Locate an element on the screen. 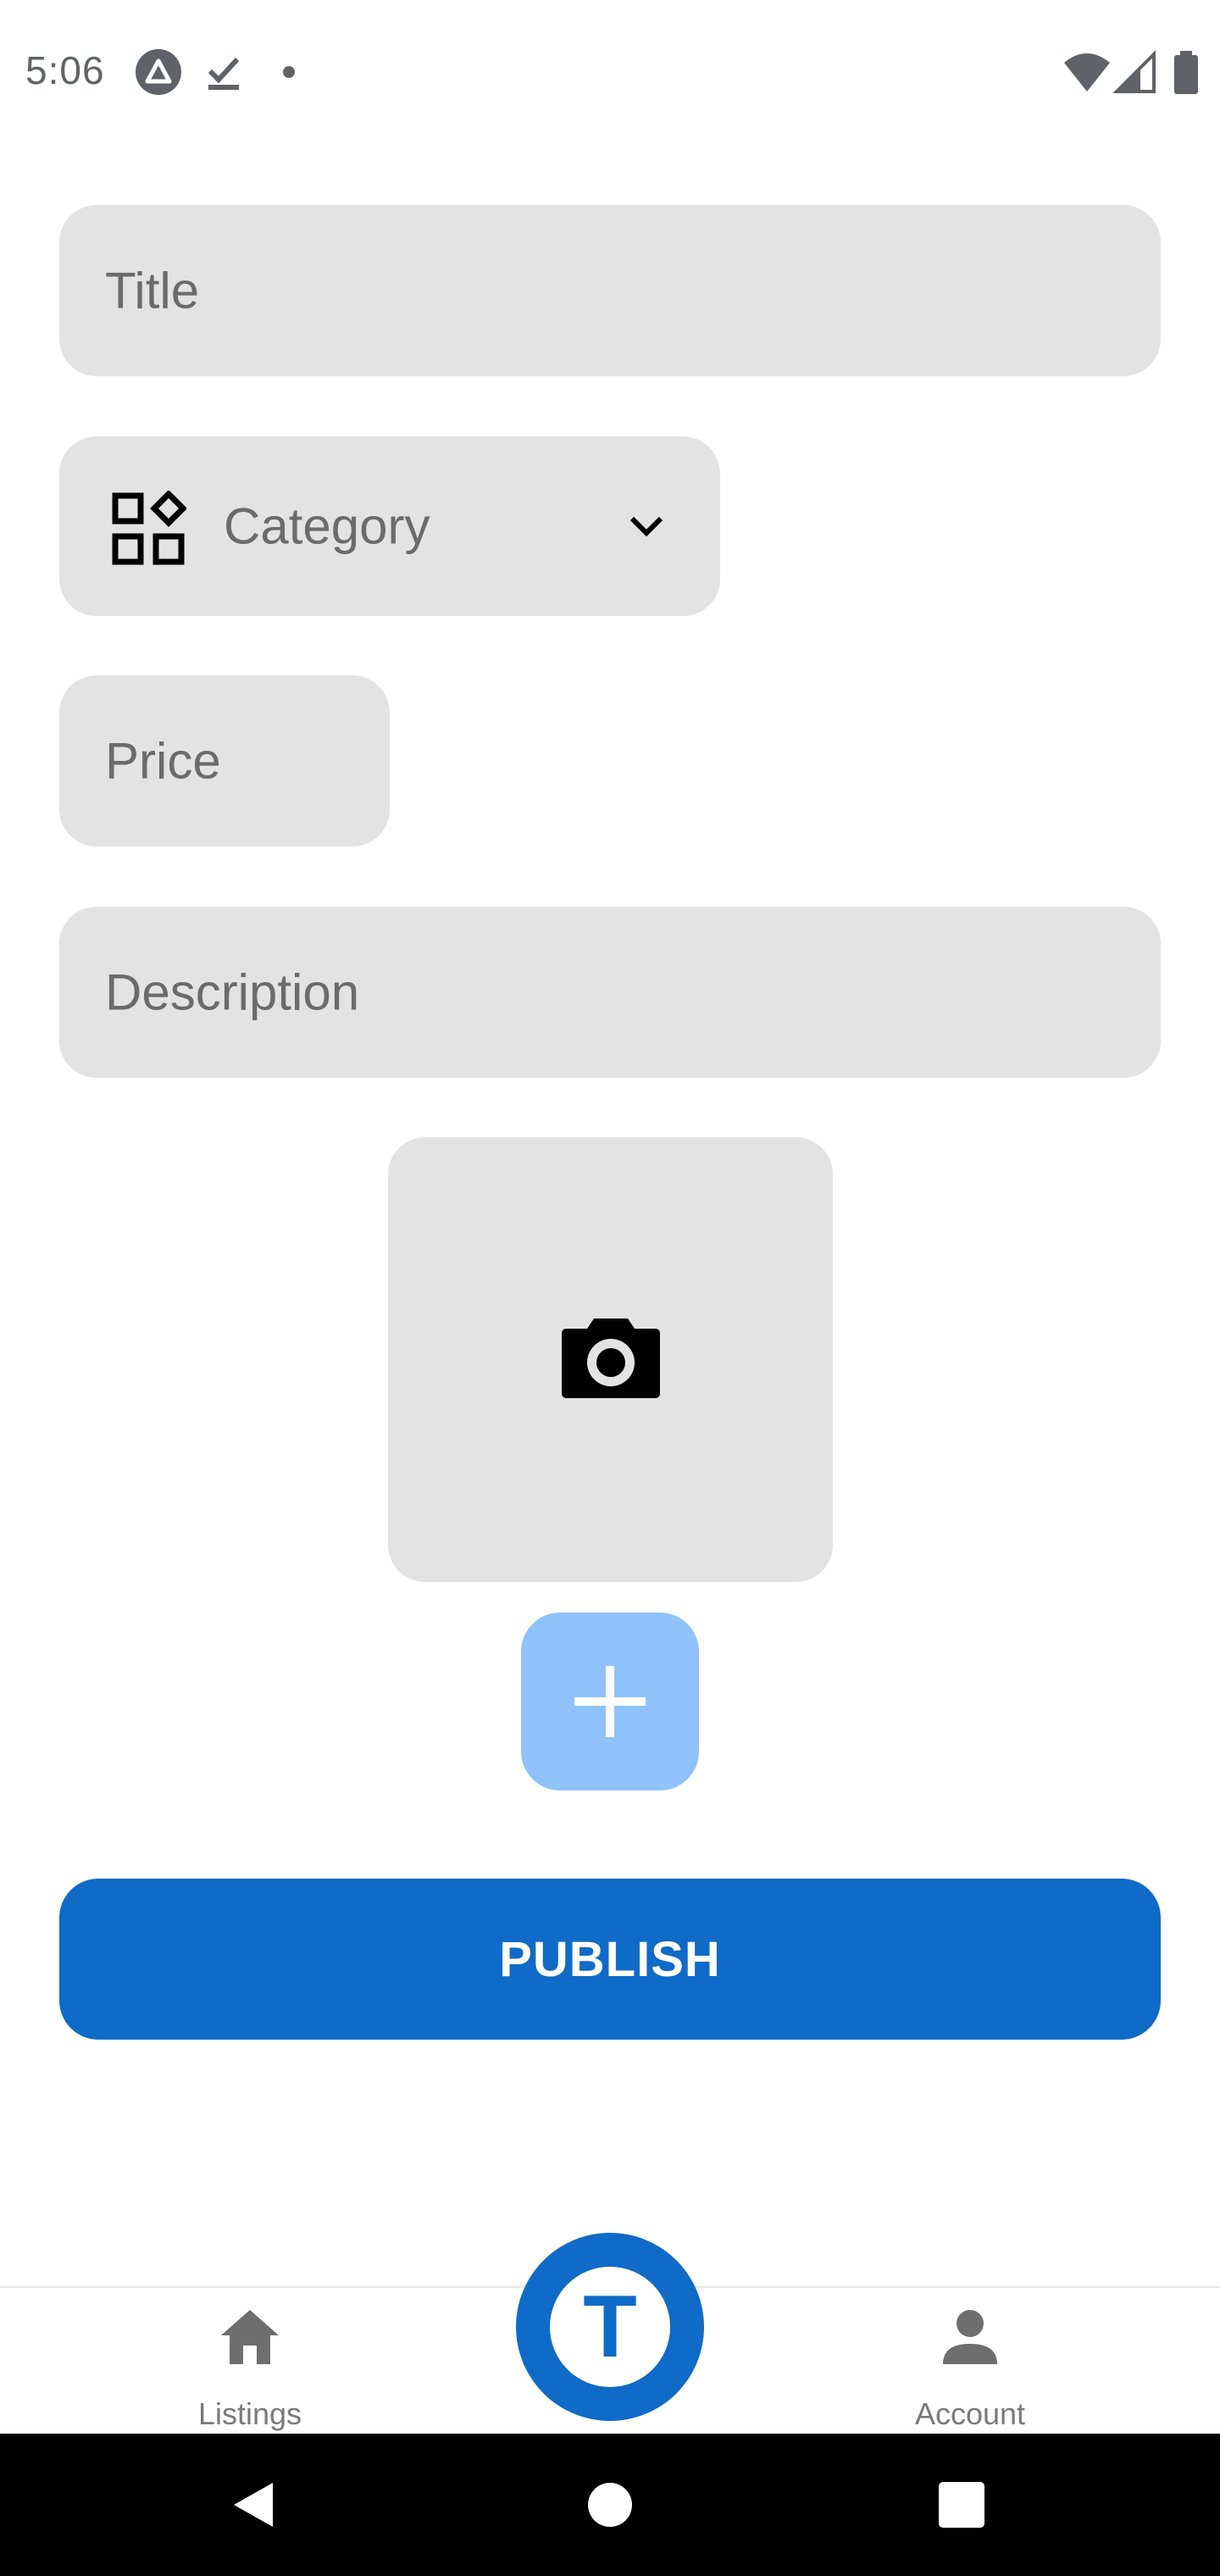 The height and width of the screenshot is (2576, 1220). recents-icon is located at coordinates (961, 2505).